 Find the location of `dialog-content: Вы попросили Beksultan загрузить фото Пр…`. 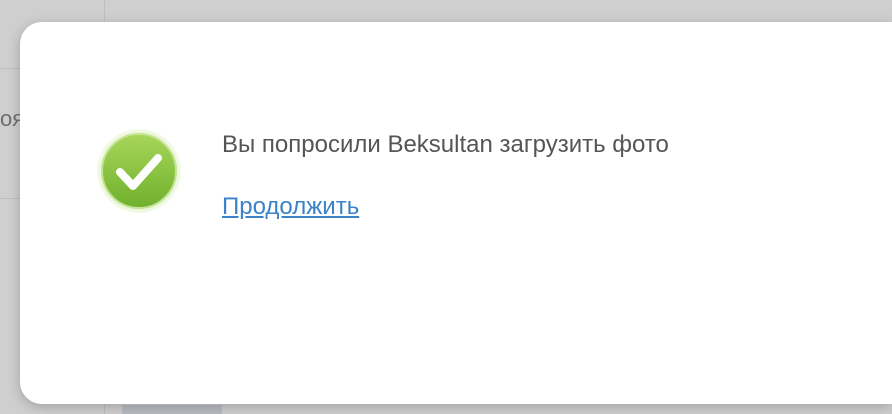

dialog-content: Вы попросили Beksultan загрузить фото Пр… is located at coordinates (382, 175).